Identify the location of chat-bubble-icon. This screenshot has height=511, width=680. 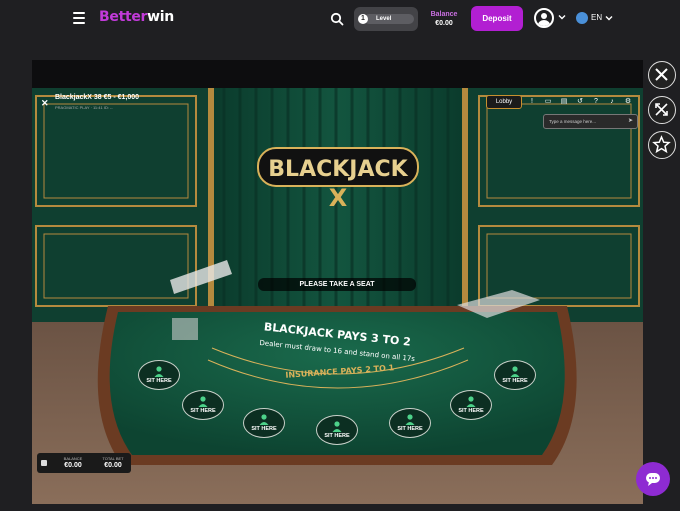
(653, 479).